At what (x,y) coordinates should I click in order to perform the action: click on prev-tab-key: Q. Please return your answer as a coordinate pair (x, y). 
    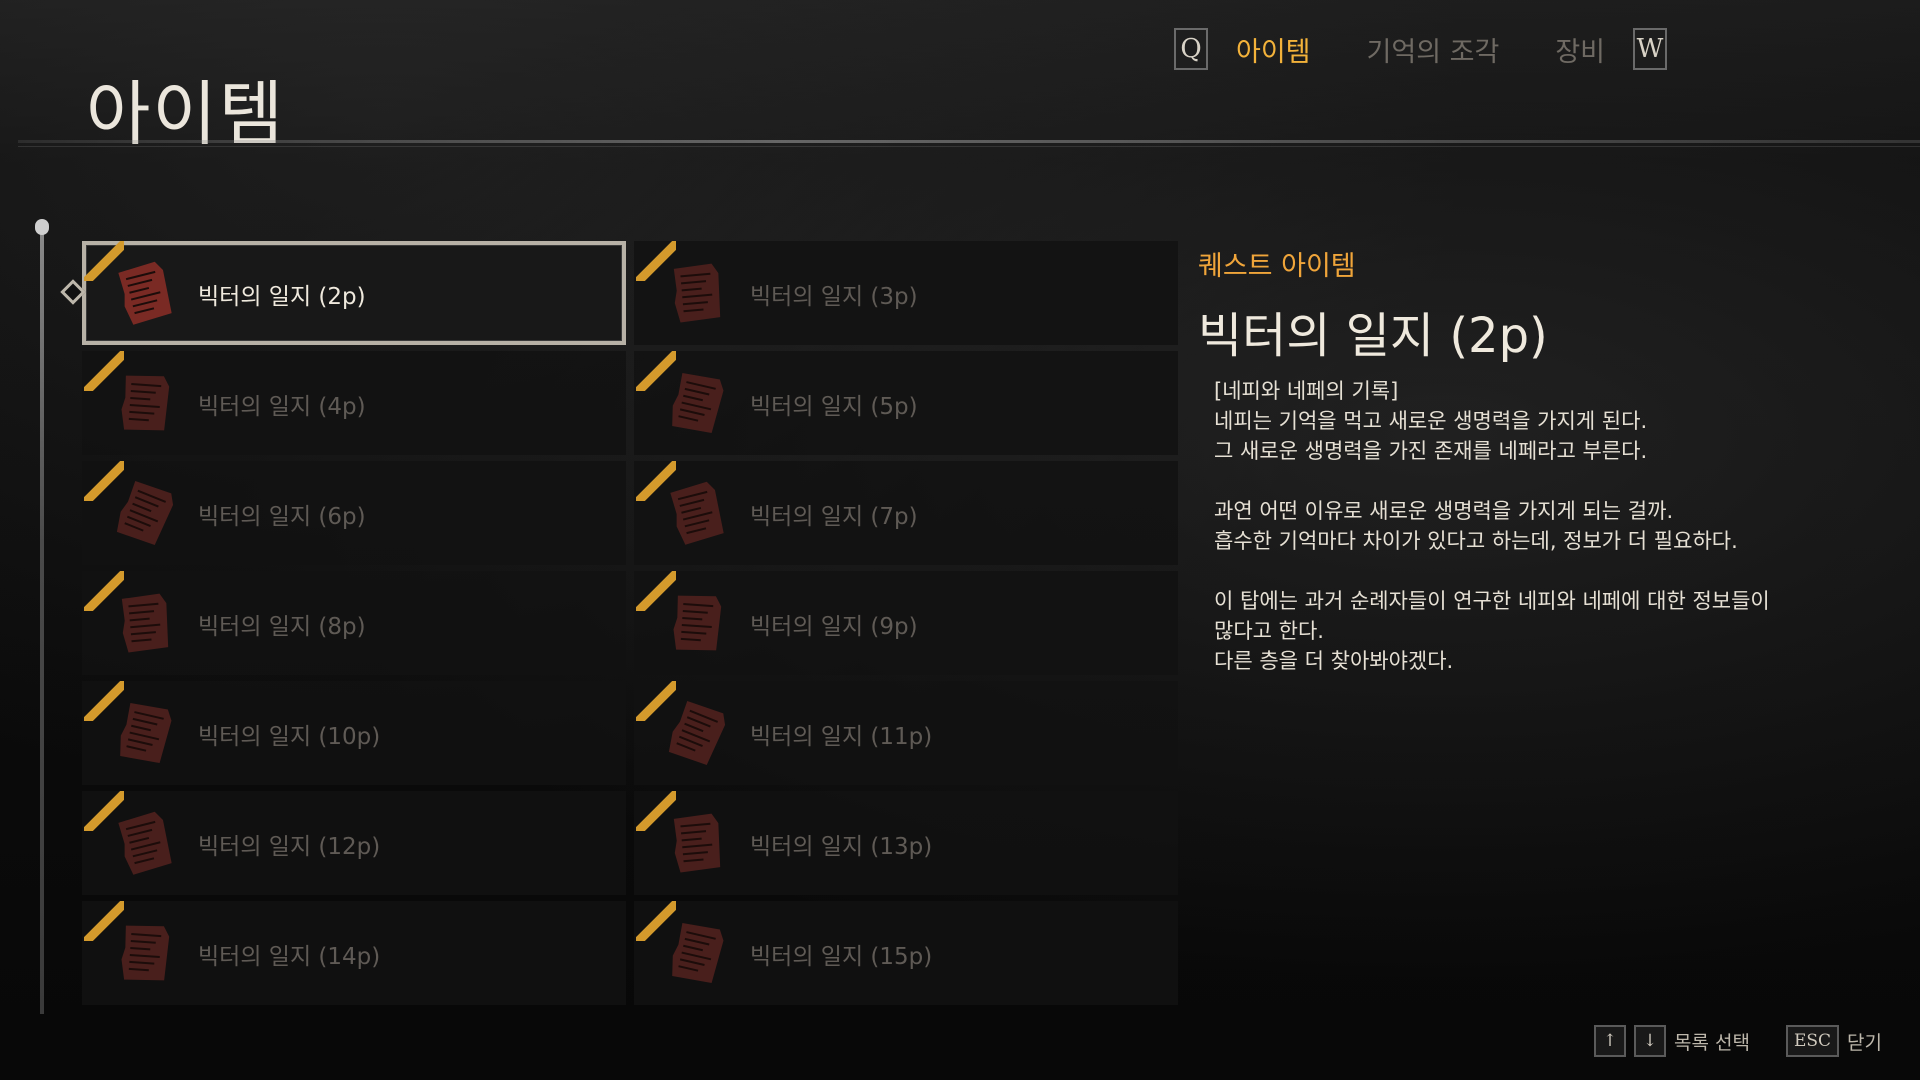
    Looking at the image, I should click on (1191, 49).